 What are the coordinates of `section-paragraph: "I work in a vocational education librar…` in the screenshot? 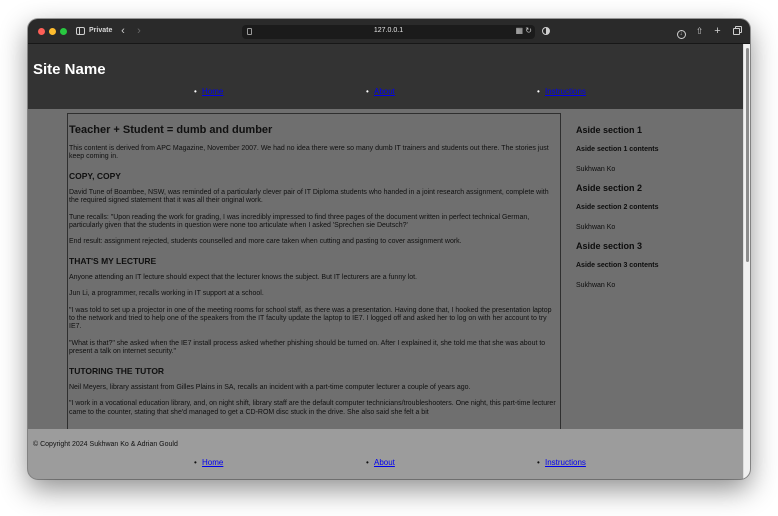 It's located at (312, 408).